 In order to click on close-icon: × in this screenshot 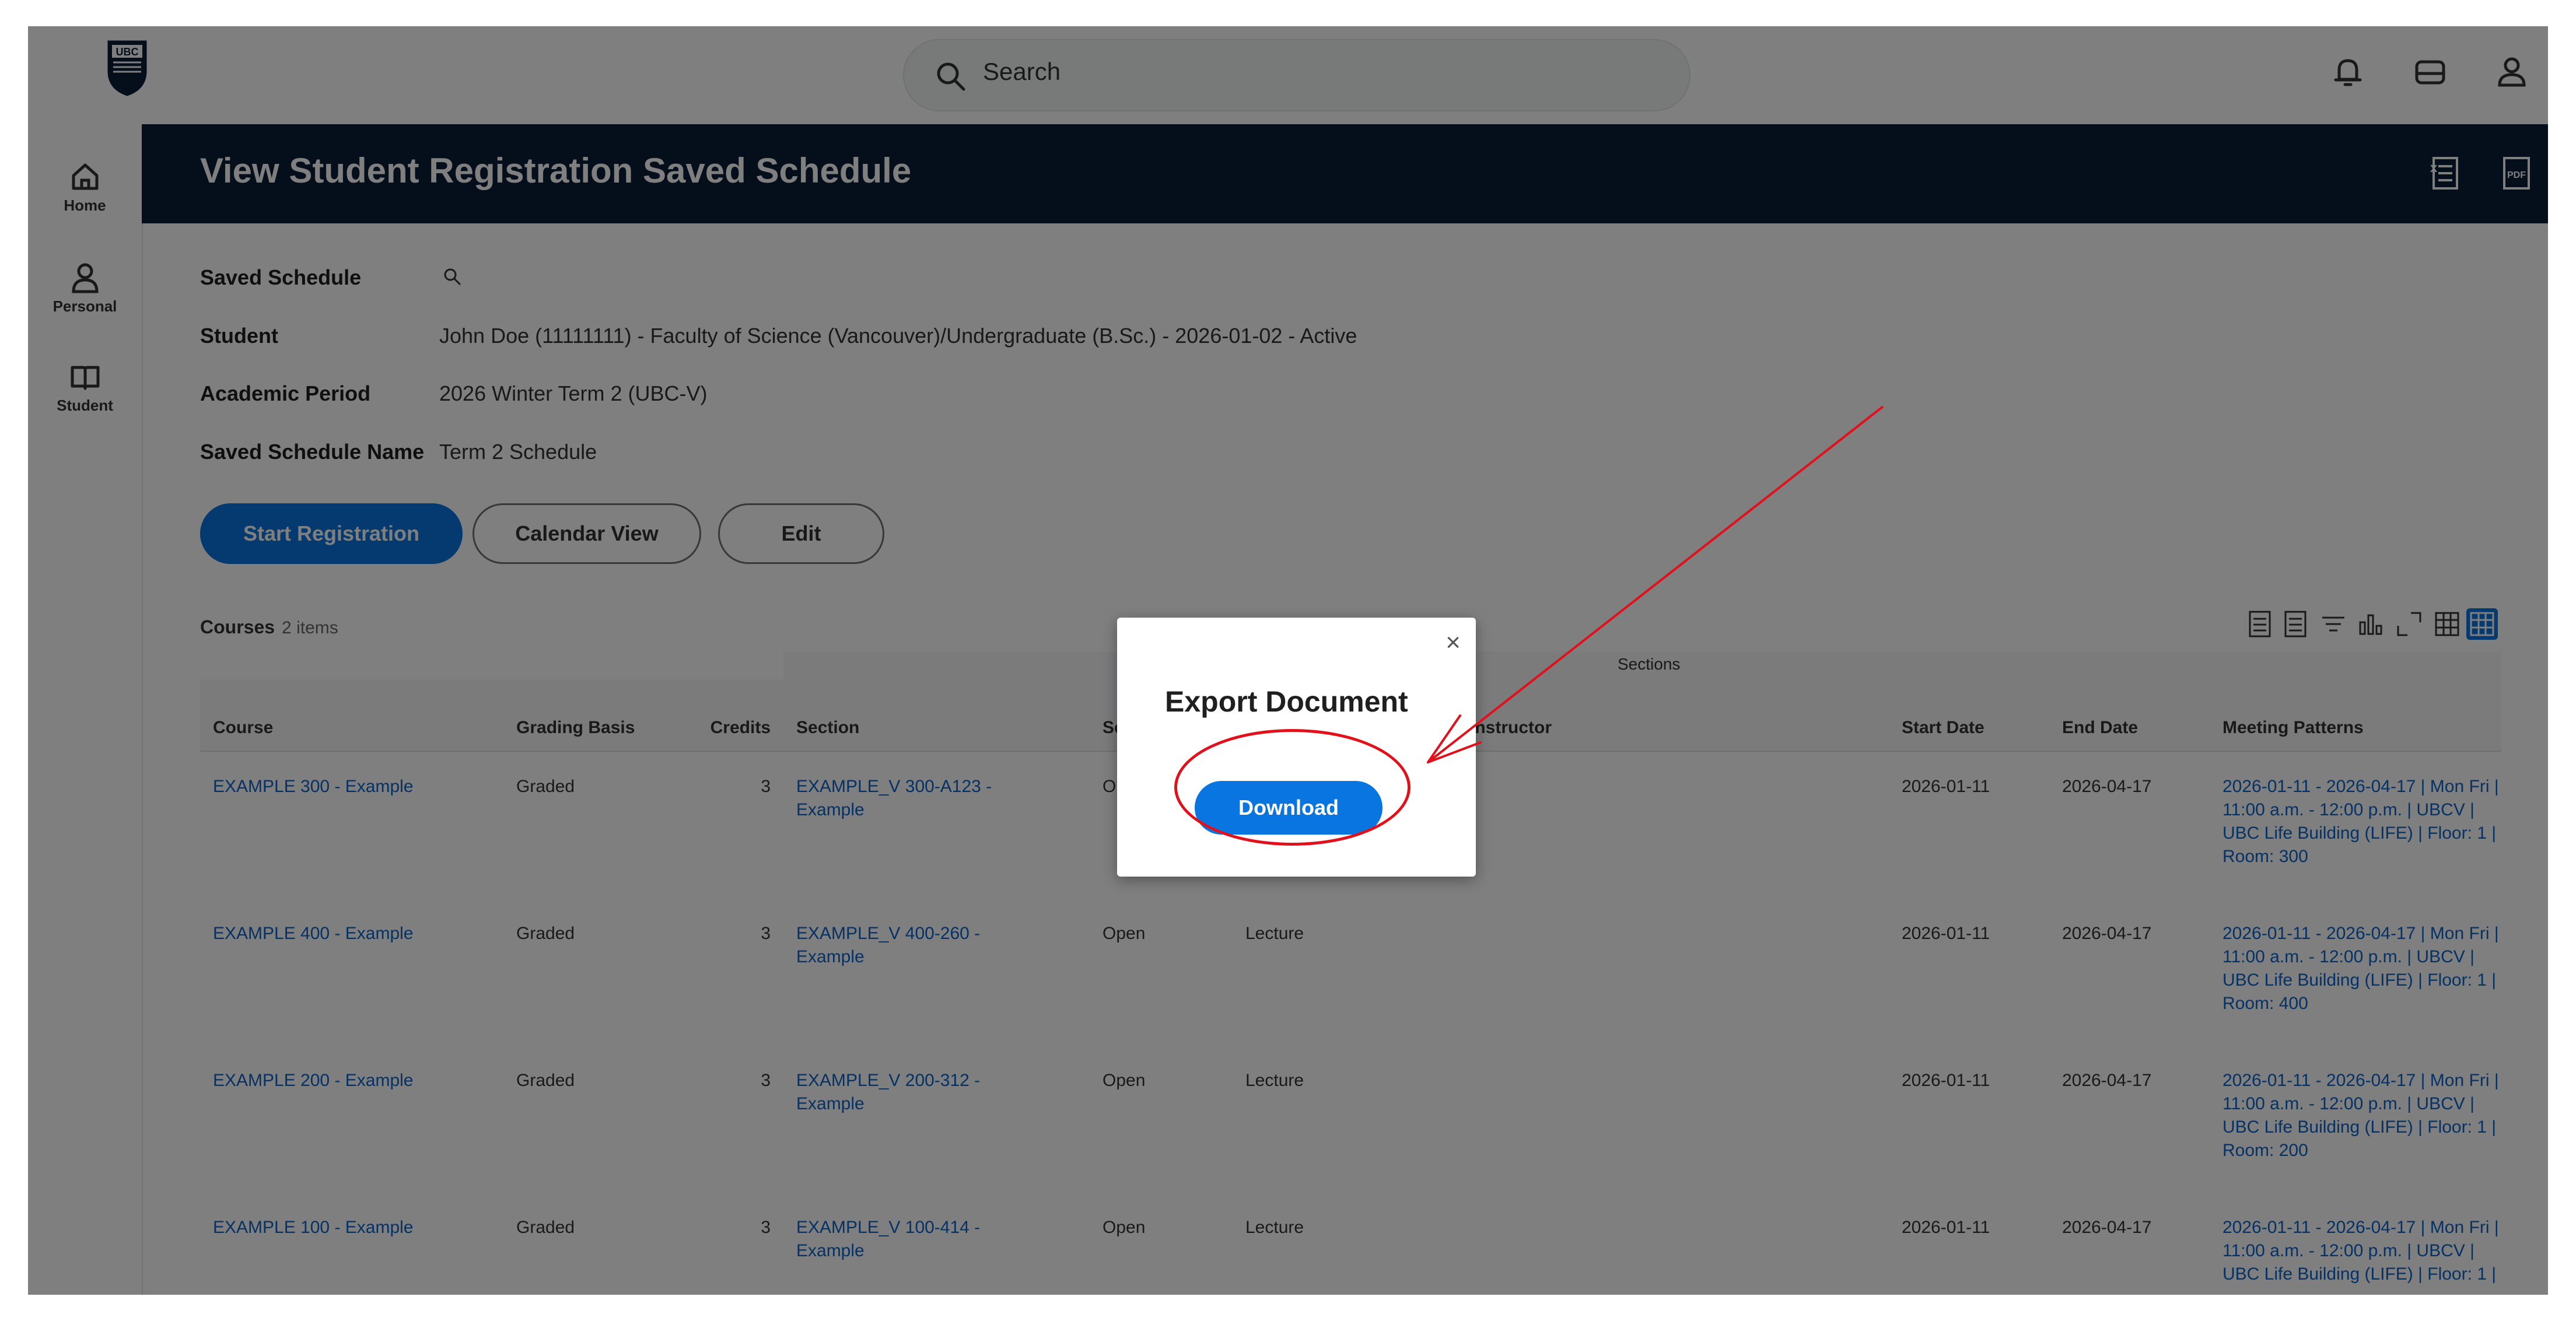, I will do `click(1454, 642)`.